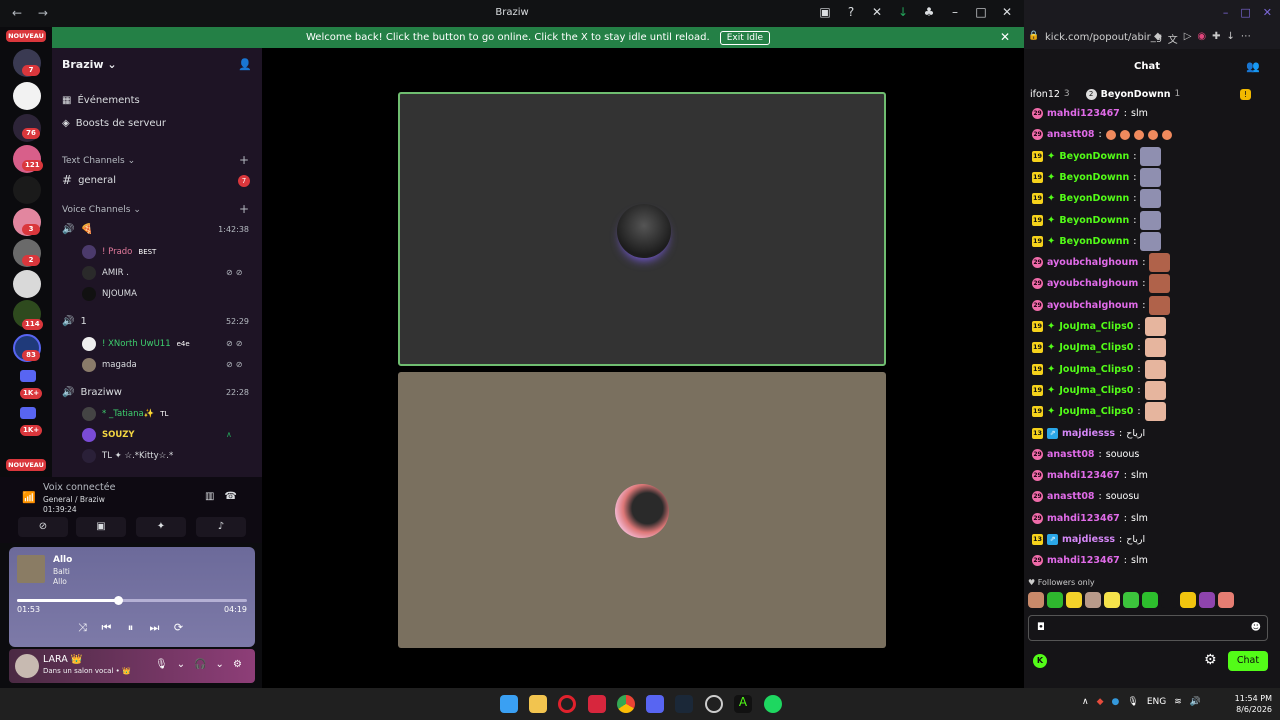 The width and height of the screenshot is (1280, 720). Describe the element at coordinates (157, 100) in the screenshot. I see `events-item: ▦ Événements` at that location.